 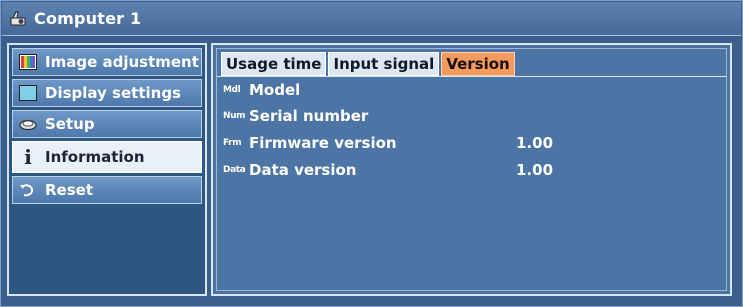 What do you see at coordinates (371, 19) in the screenshot?
I see `title-bar: Computer 1` at bounding box center [371, 19].